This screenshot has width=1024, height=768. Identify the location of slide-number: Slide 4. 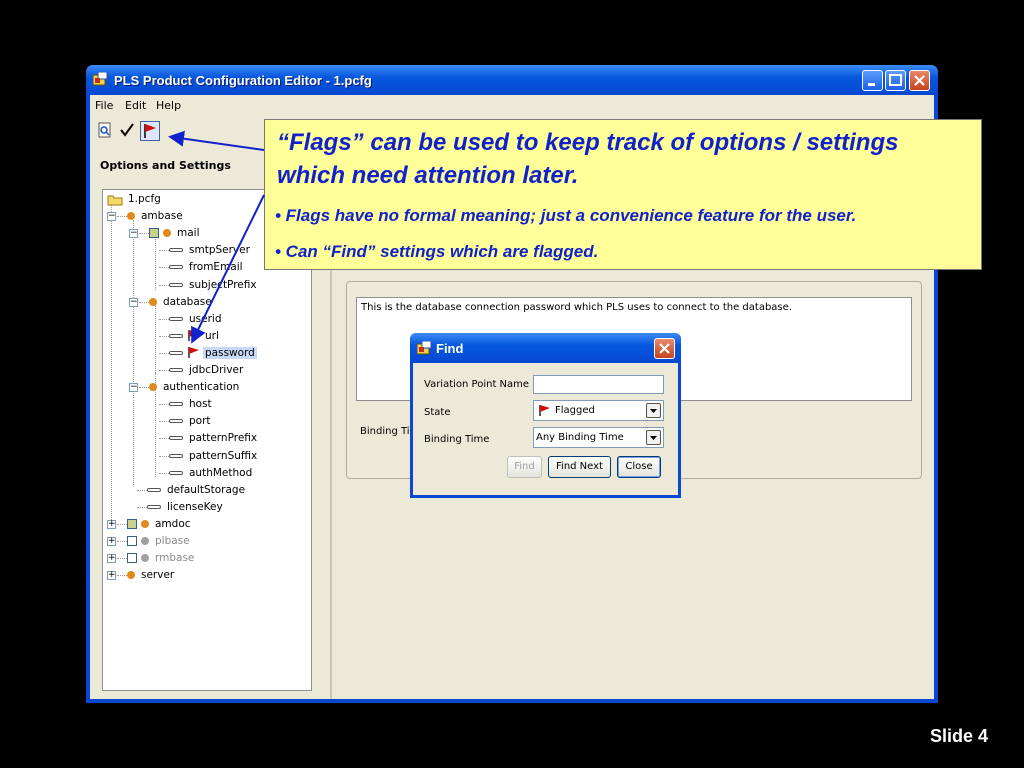
(958, 736).